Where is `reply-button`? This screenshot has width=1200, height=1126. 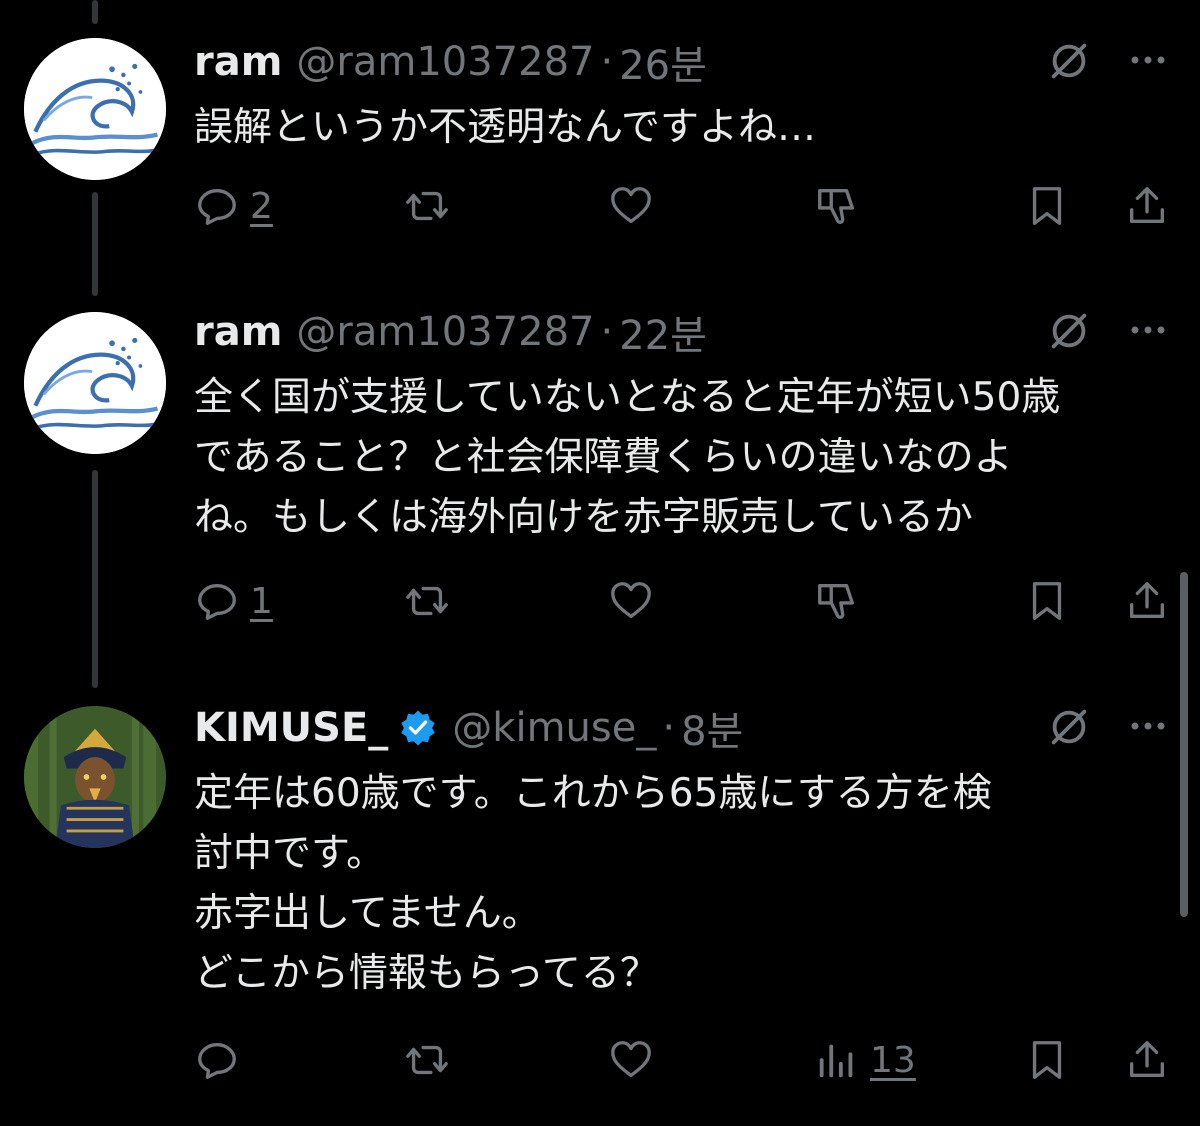
reply-button is located at coordinates (217, 1060).